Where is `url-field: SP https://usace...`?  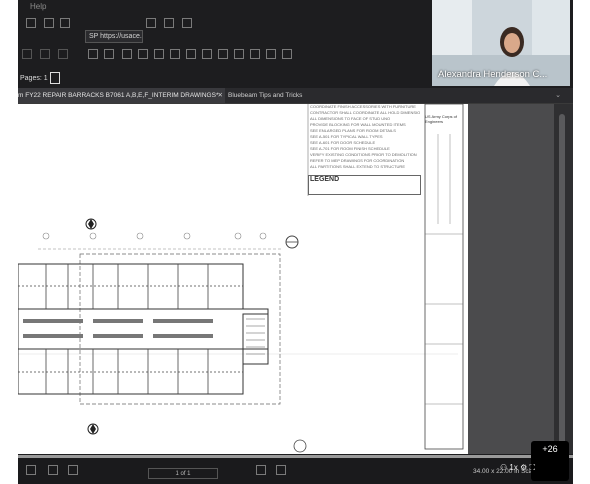 url-field: SP https://usace... is located at coordinates (114, 36).